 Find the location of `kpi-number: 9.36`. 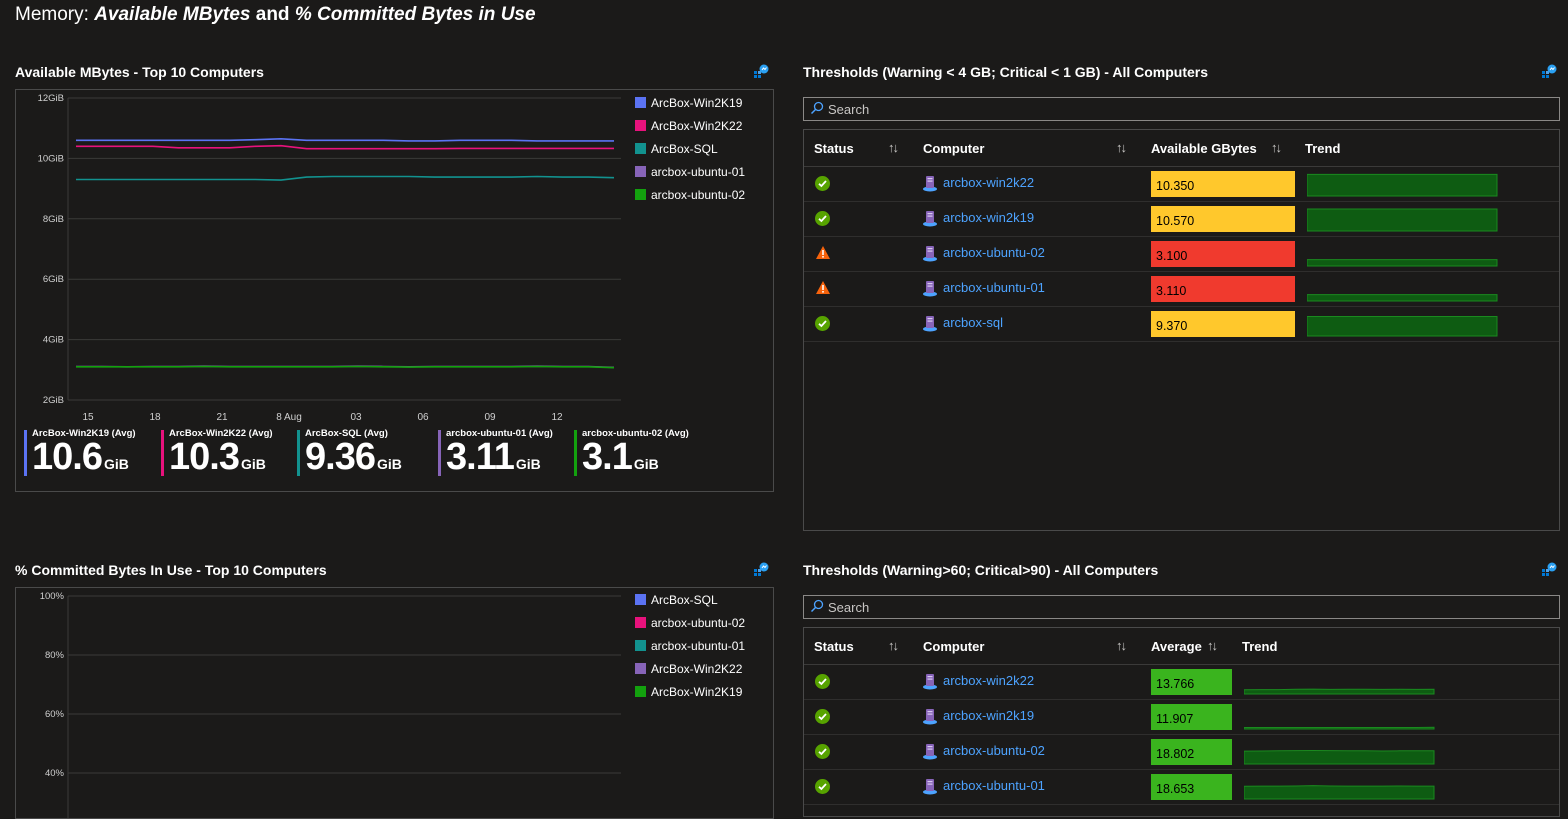

kpi-number: 9.36 is located at coordinates (340, 457).